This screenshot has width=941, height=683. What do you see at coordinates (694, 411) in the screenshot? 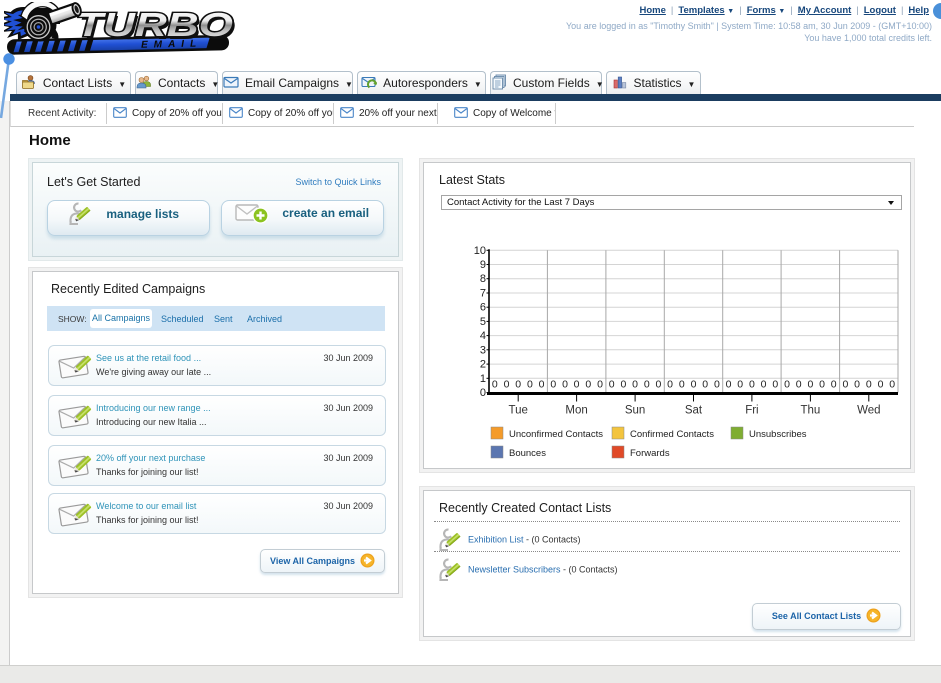
I see `svg-text: Sat` at bounding box center [694, 411].